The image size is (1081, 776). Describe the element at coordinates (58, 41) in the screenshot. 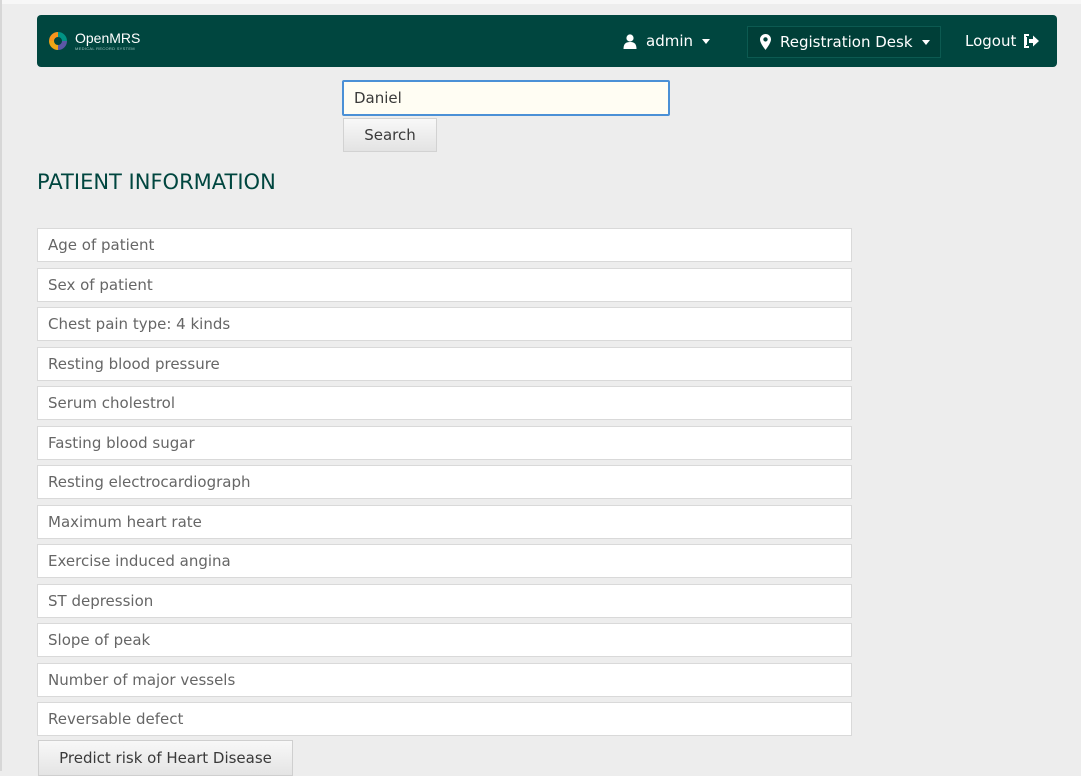

I see `openmrs-logo-icon` at that location.